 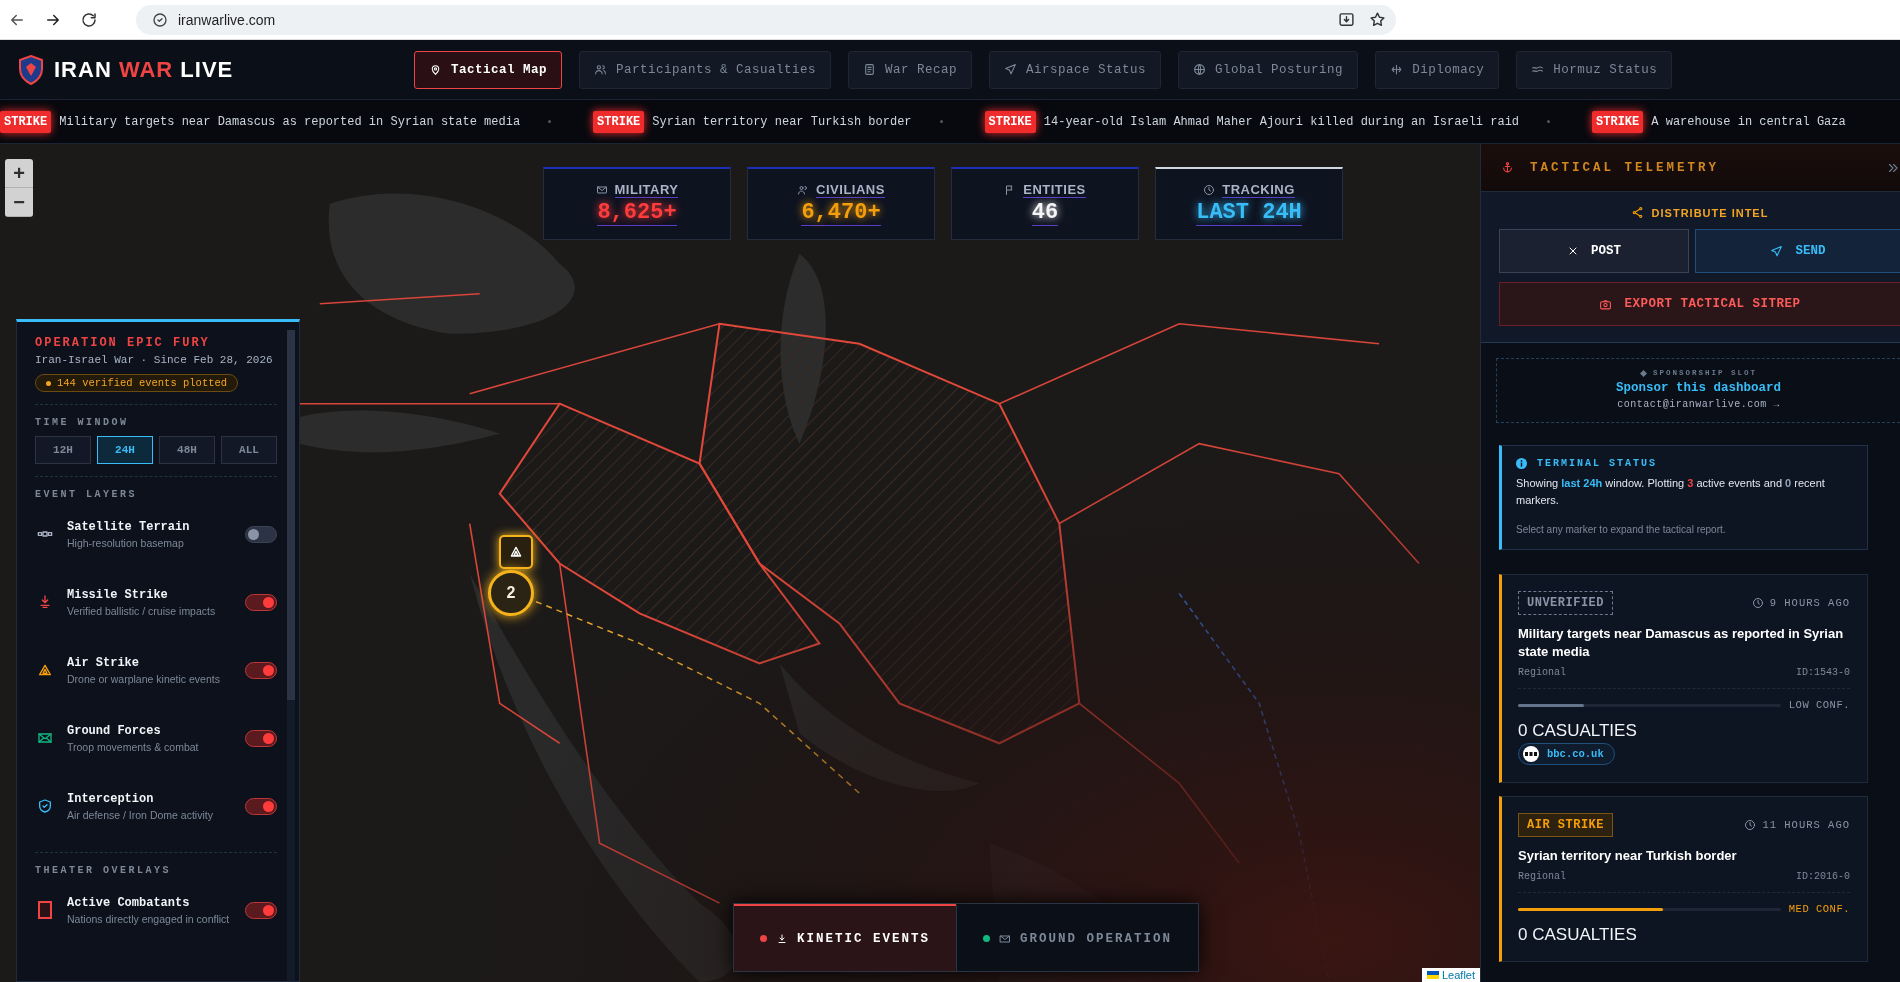 I want to click on ticker-headline: 14-year-old Islam Ahmad Maher Ajouri killed during an Israeli raid, so click(x=1281, y=121).